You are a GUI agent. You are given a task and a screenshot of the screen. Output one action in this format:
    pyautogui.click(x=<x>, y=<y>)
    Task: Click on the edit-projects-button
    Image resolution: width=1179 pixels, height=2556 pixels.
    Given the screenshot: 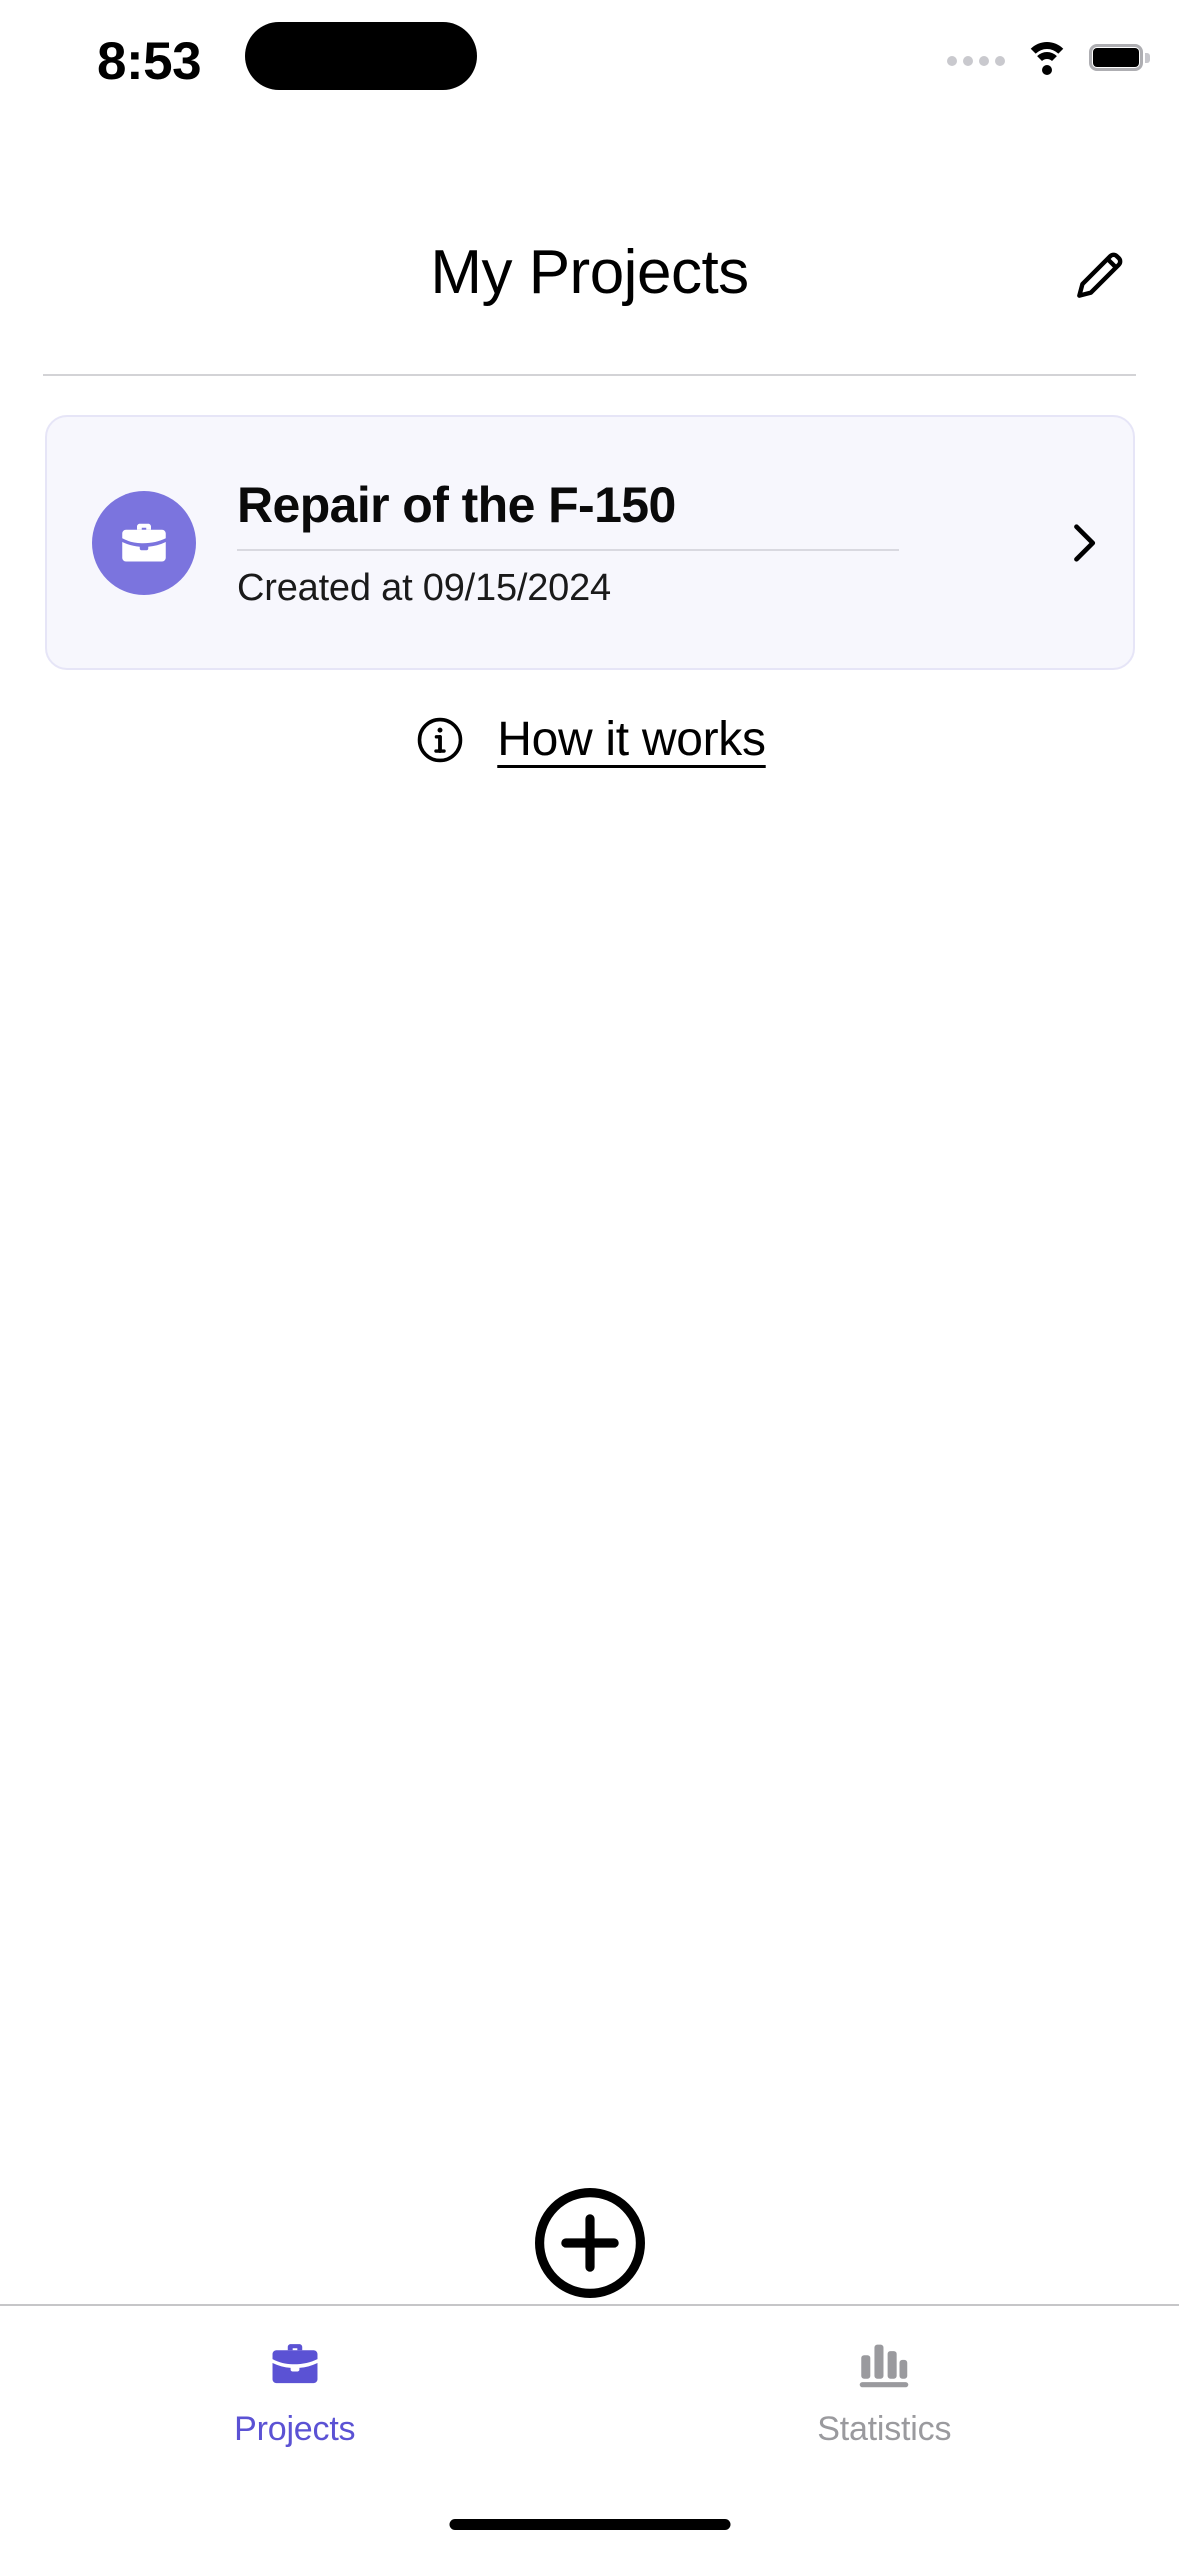 What is the action you would take?
    pyautogui.click(x=1100, y=275)
    